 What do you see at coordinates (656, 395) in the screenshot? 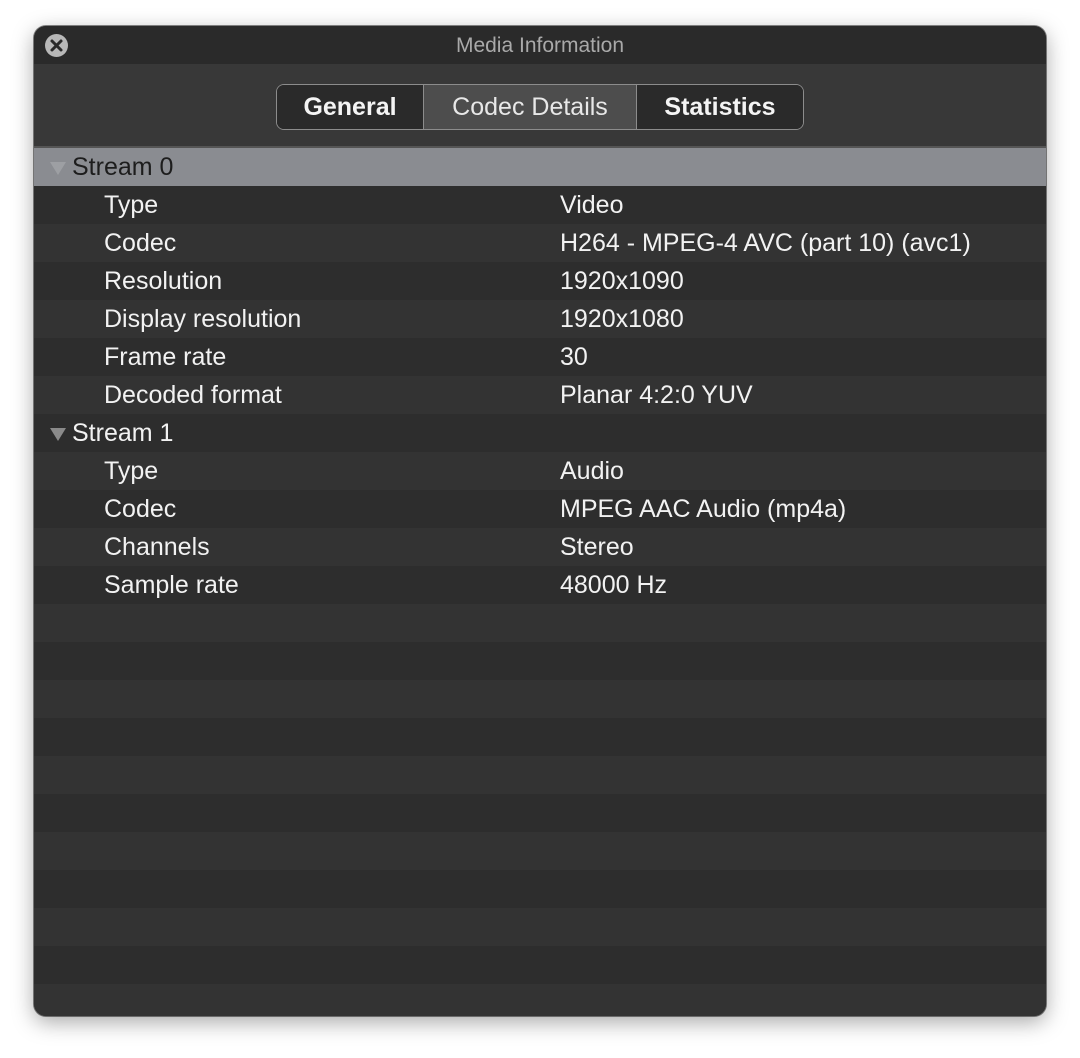
I see `property-value: Planar 4:2:0 YUV` at bounding box center [656, 395].